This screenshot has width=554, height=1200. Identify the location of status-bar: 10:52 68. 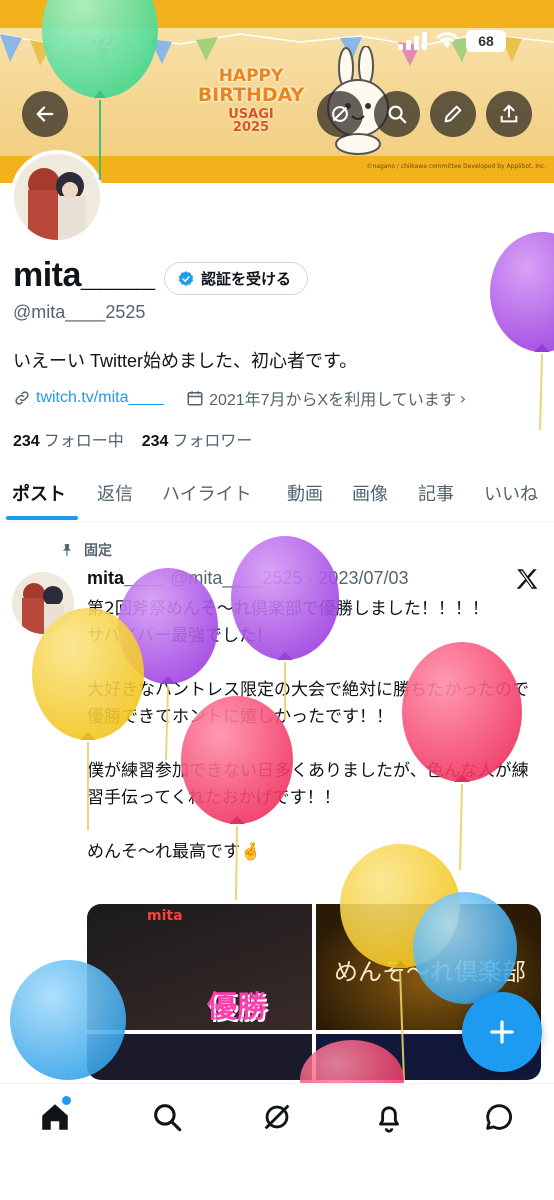
(277, 40).